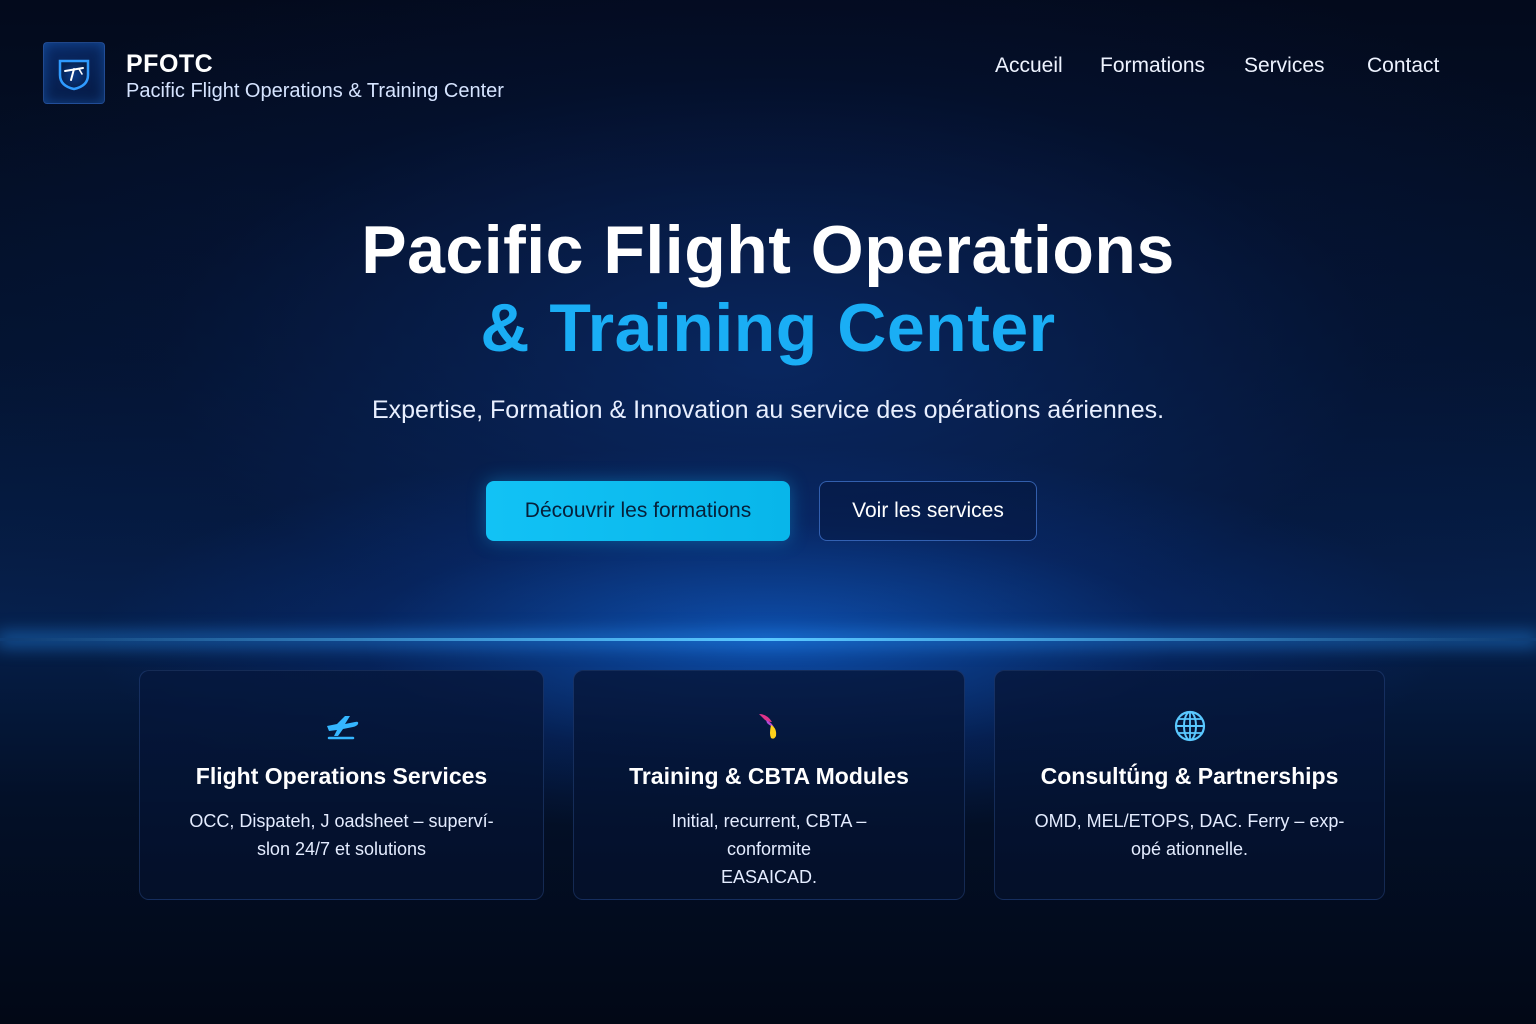  Describe the element at coordinates (341, 776) in the screenshot. I see `card-title: Flight Operations Services` at that location.